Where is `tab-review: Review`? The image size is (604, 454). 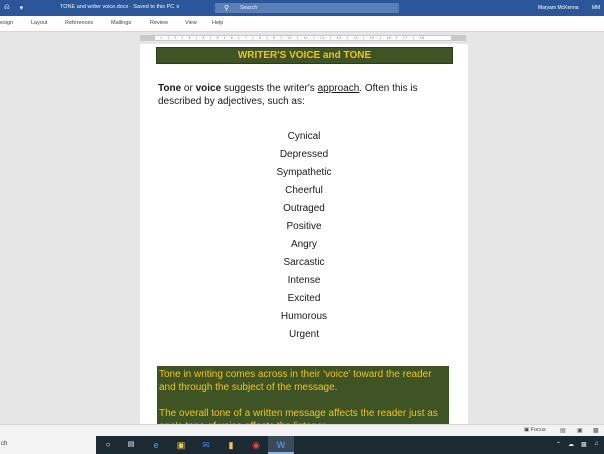
tab-review: Review is located at coordinates (159, 23).